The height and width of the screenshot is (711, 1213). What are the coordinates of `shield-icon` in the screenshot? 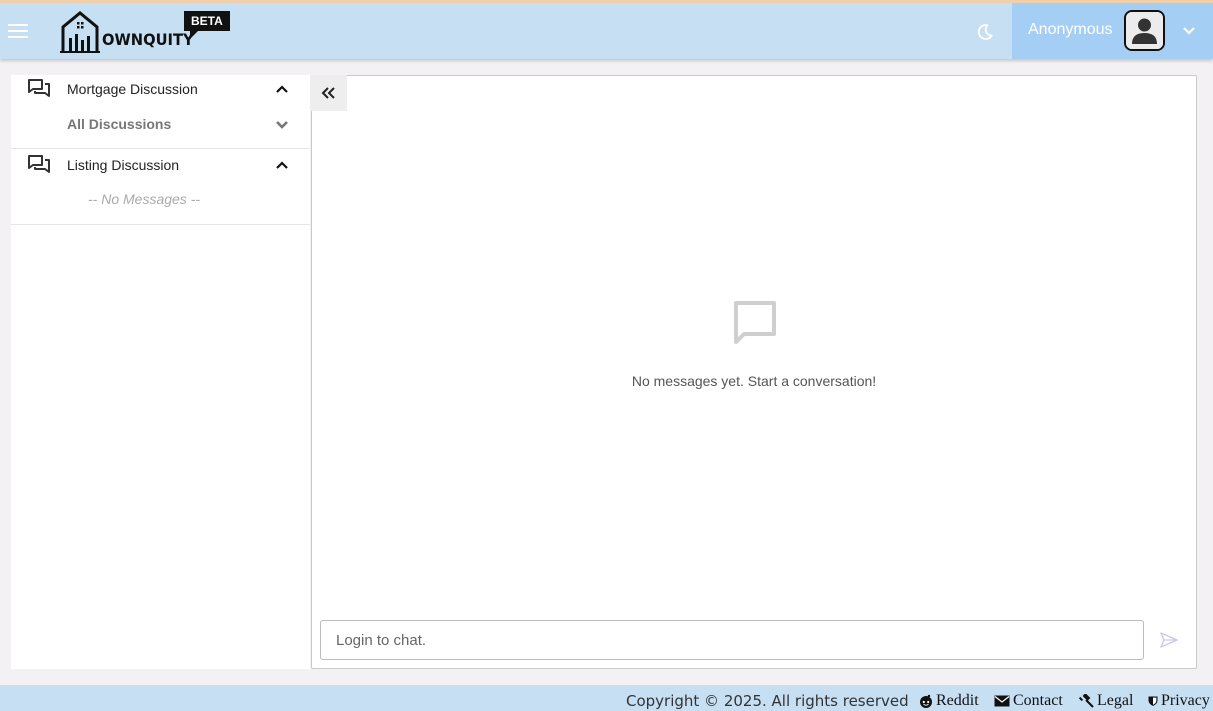 It's located at (1153, 701).